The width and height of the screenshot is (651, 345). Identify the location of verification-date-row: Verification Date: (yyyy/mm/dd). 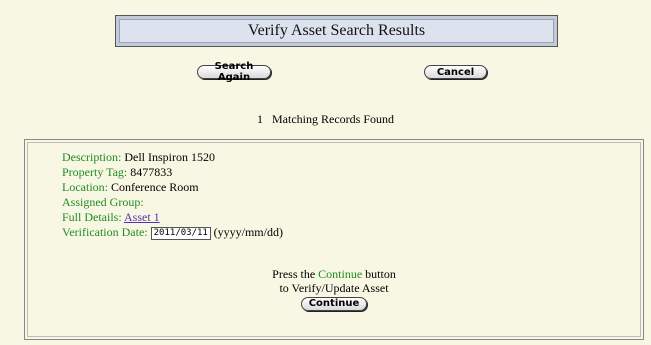
(172, 232).